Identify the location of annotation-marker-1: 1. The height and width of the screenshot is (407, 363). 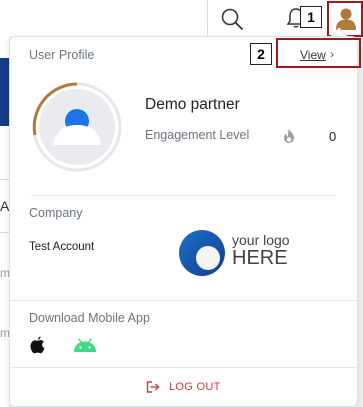
(311, 17).